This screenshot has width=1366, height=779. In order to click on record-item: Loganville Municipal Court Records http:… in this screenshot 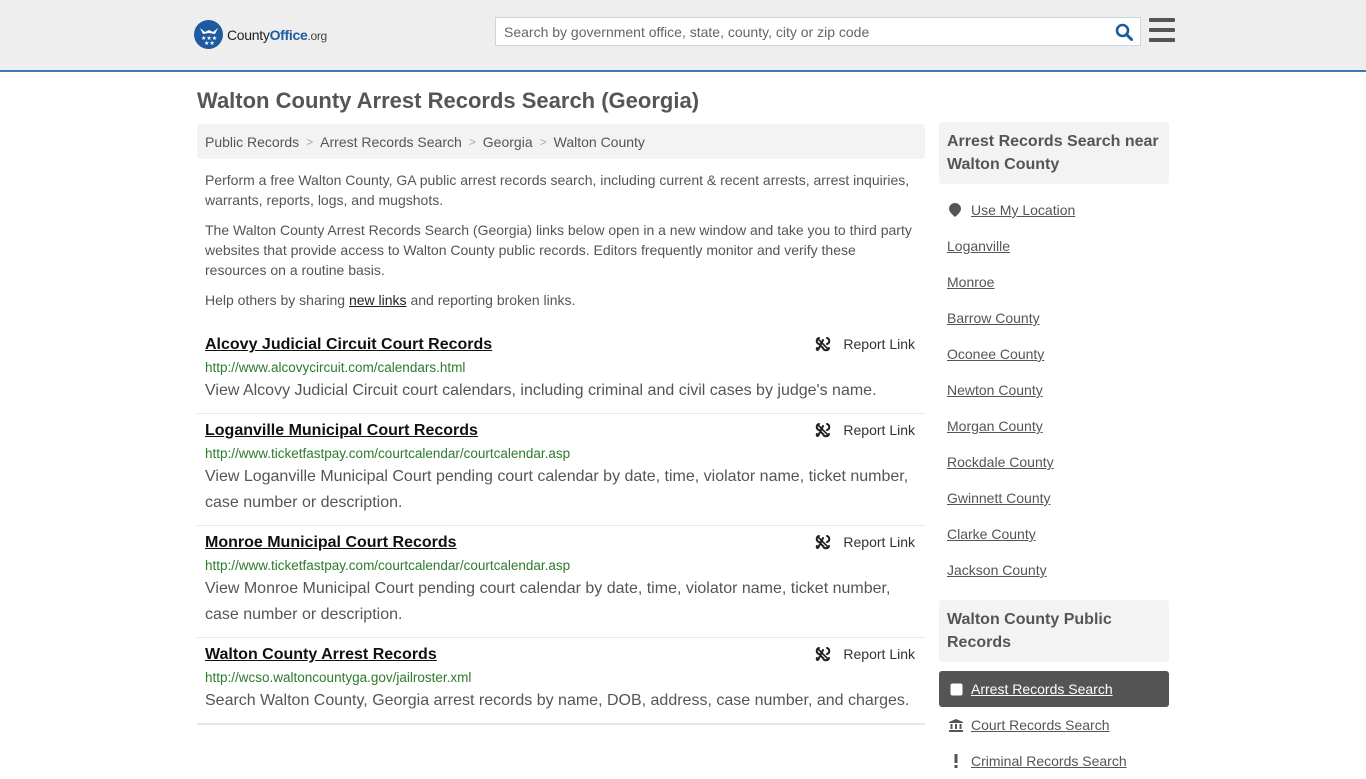, I will do `click(561, 470)`.